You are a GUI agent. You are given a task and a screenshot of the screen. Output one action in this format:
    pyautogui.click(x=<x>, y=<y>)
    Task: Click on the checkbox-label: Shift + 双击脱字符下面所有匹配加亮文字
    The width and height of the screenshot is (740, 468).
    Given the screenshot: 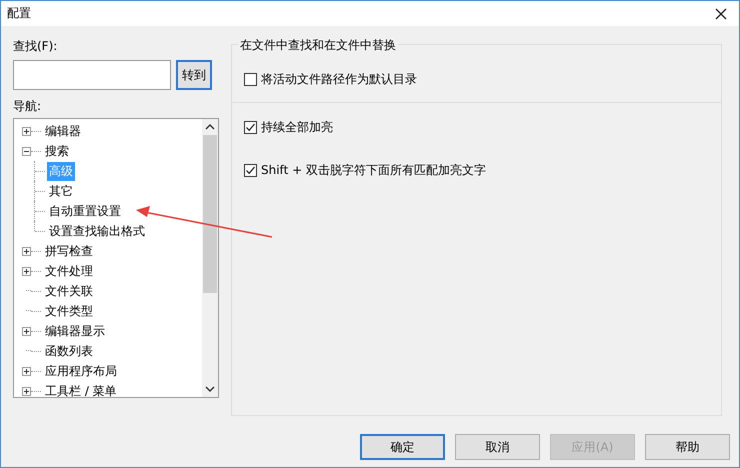 What is the action you would take?
    pyautogui.click(x=373, y=170)
    